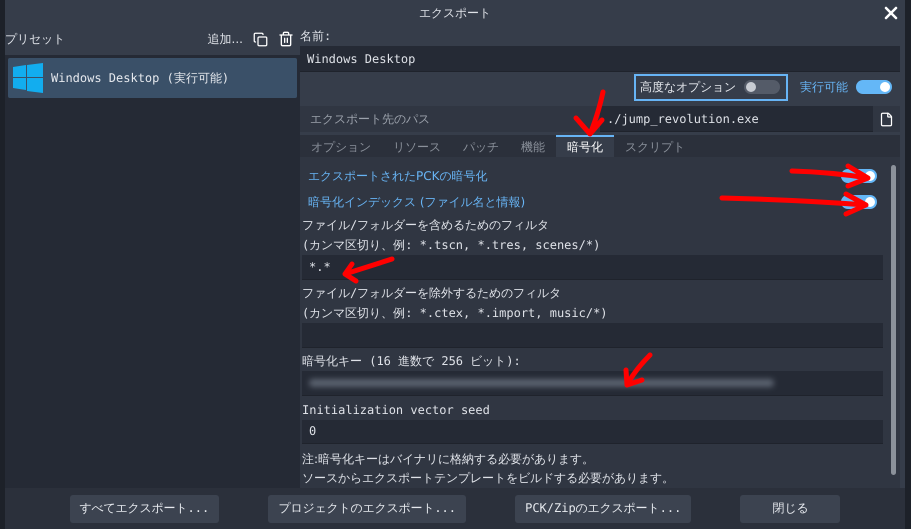  I want to click on tab: 暗号化, so click(585, 146).